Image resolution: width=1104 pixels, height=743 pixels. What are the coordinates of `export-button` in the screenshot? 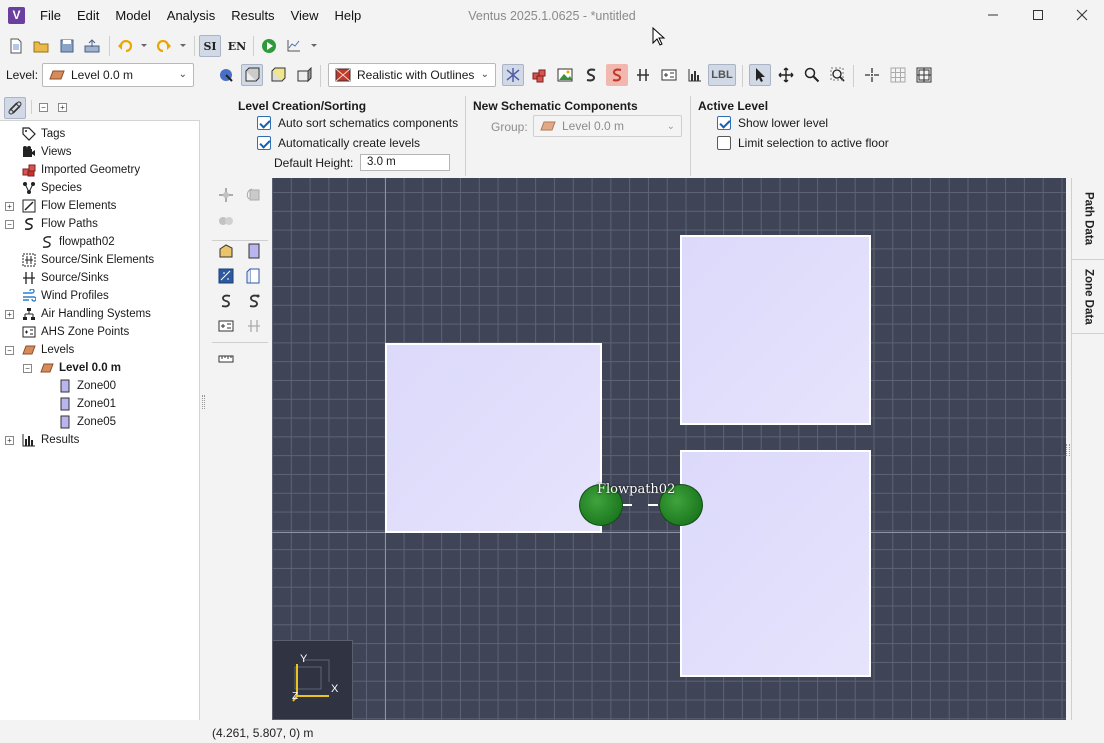 It's located at (92, 46).